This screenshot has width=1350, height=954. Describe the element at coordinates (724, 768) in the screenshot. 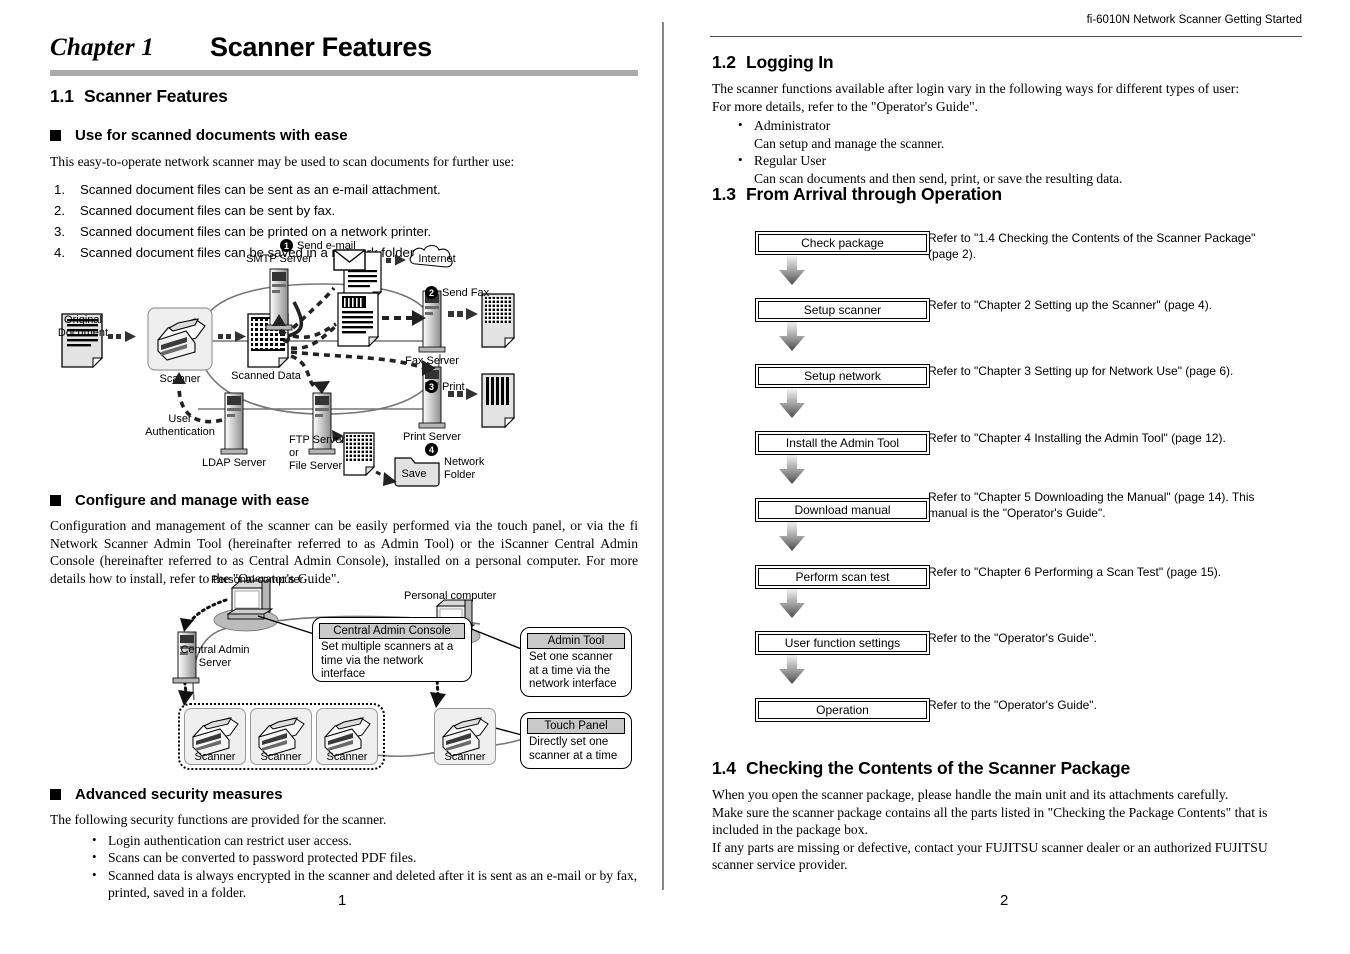

I see `section-1-4-number: 1.4` at that location.